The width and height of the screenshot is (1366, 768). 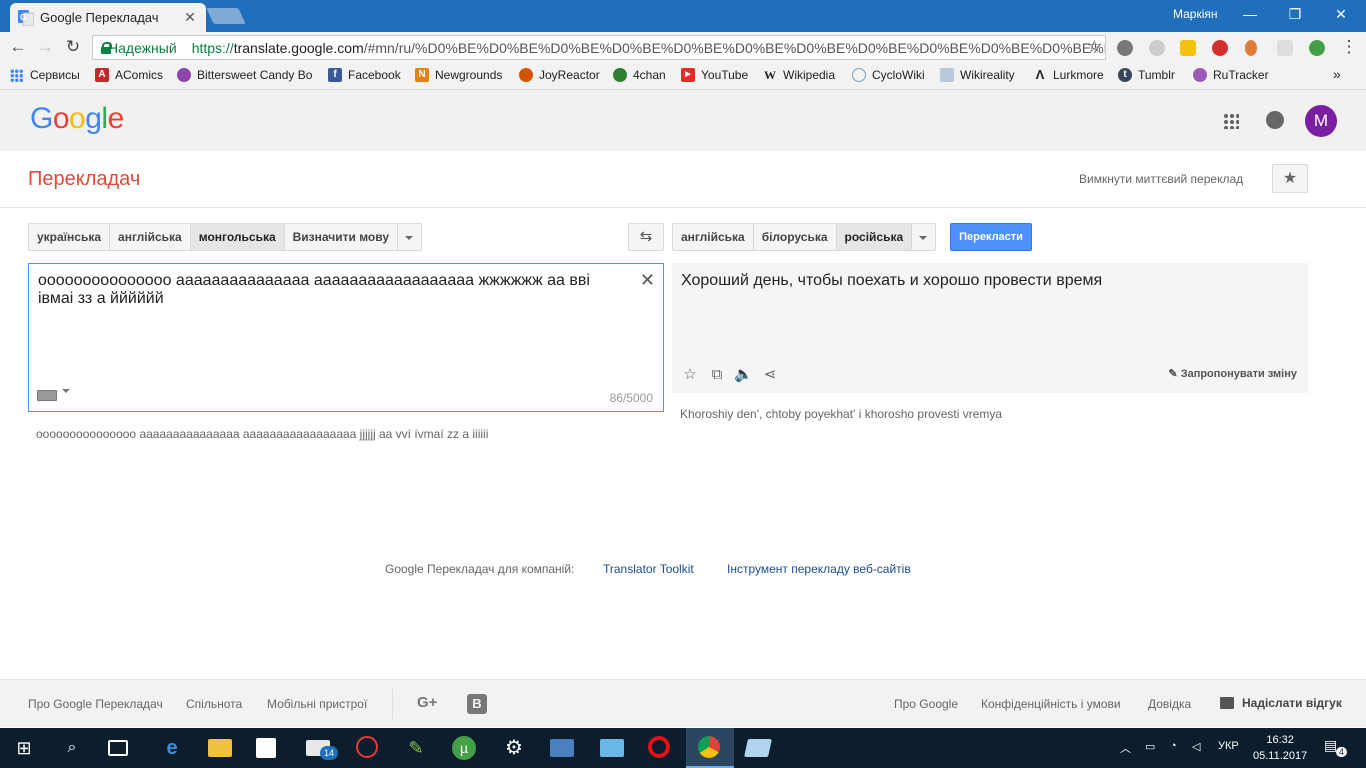 I want to click on control-panel-icon, so click(x=612, y=748).